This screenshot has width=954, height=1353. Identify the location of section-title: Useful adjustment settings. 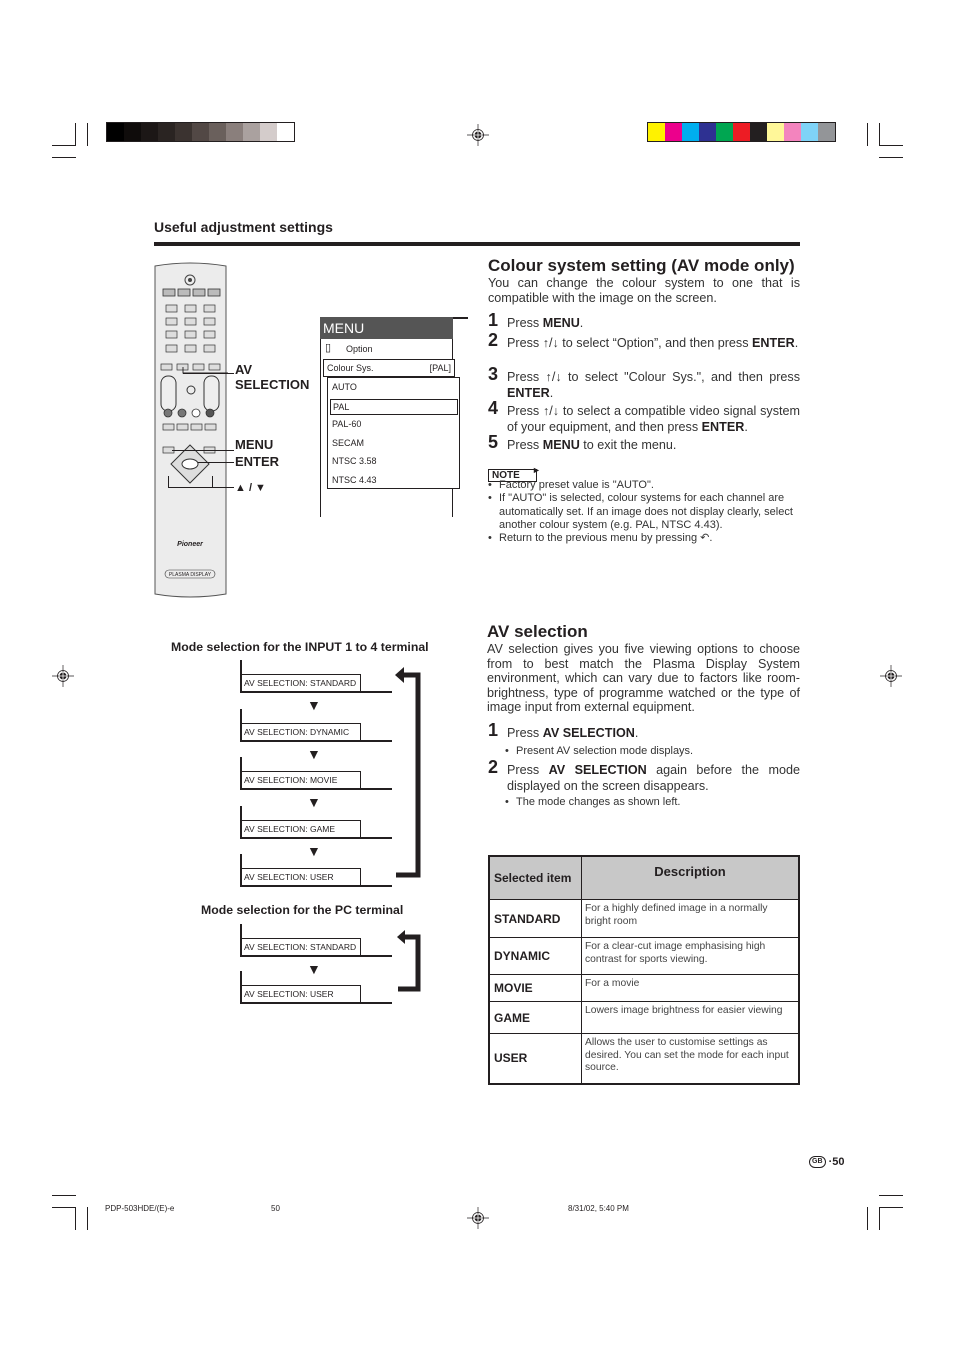
(243, 227).